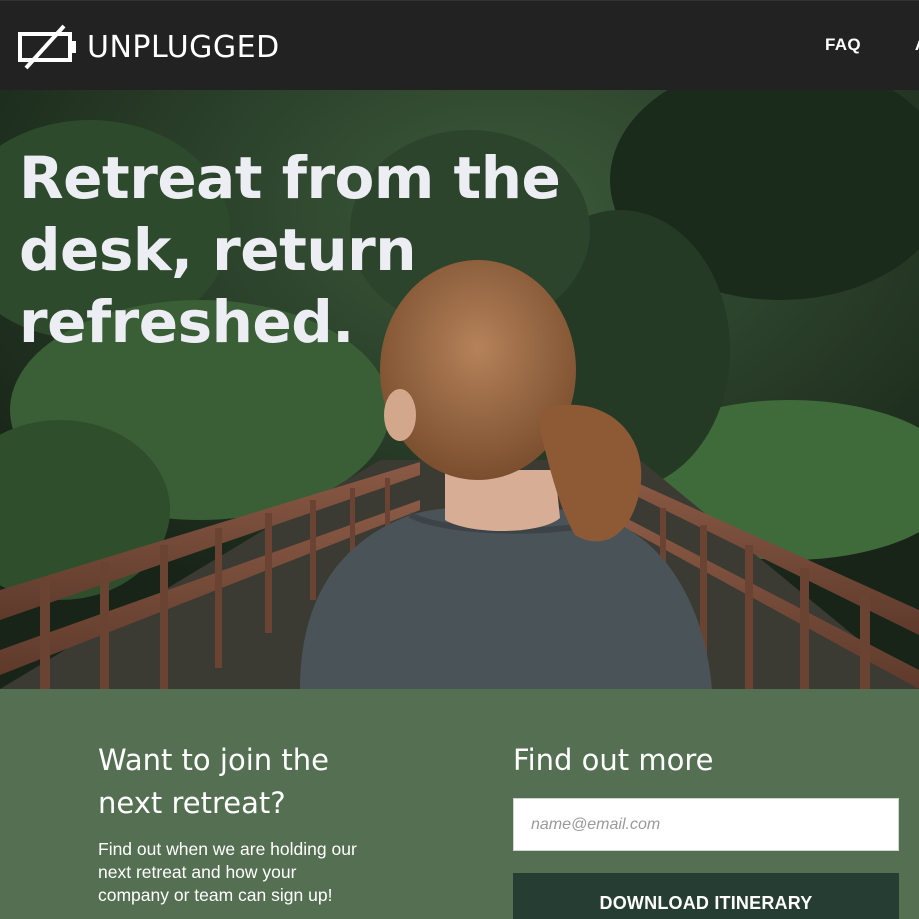 Image resolution: width=919 pixels, height=919 pixels. What do you see at coordinates (843, 45) in the screenshot?
I see `nav-link-faq: FAQ` at bounding box center [843, 45].